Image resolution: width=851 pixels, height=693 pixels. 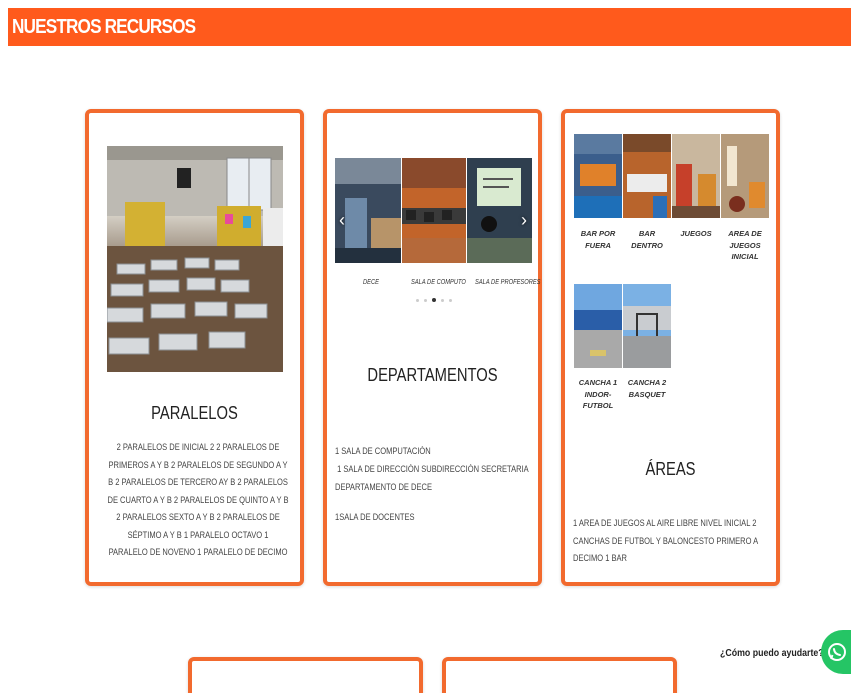 What do you see at coordinates (598, 394) in the screenshot?
I see `area-caption-cancha-1: CANCHA 1 INDOR-FUTBOL` at bounding box center [598, 394].